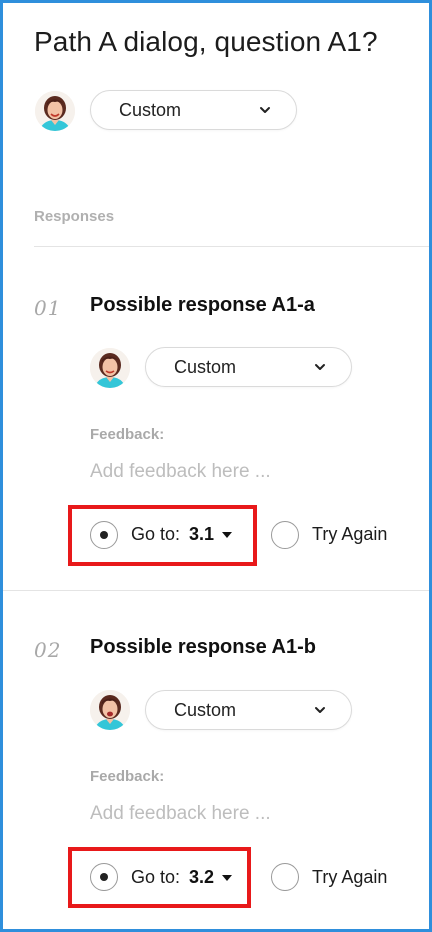  What do you see at coordinates (231, 246) in the screenshot?
I see `section-divider` at bounding box center [231, 246].